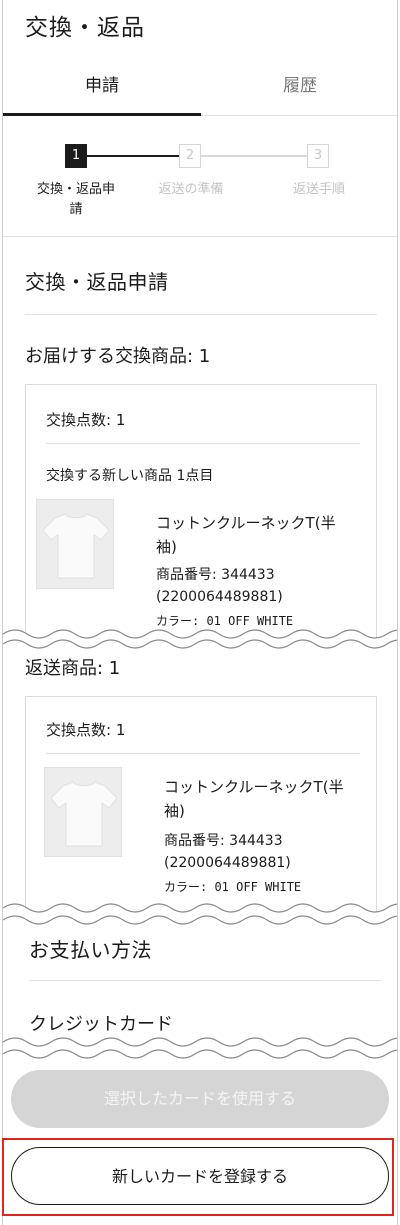 The image size is (400, 1225). I want to click on step-1-label: 交換・返品申 請, so click(75, 199).